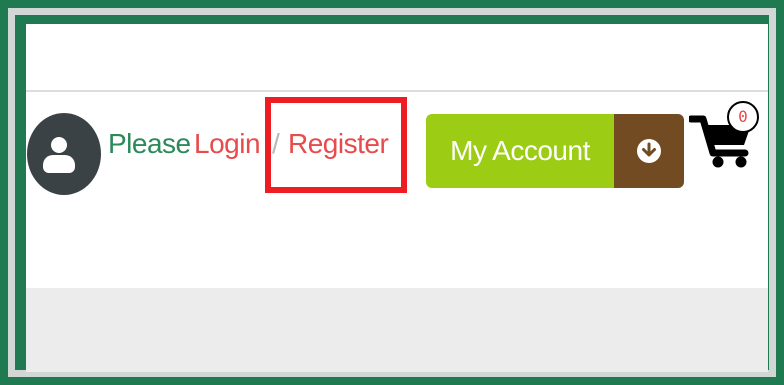 This screenshot has height=385, width=784. Describe the element at coordinates (59, 164) in the screenshot. I see `avatar-body-shape` at that location.